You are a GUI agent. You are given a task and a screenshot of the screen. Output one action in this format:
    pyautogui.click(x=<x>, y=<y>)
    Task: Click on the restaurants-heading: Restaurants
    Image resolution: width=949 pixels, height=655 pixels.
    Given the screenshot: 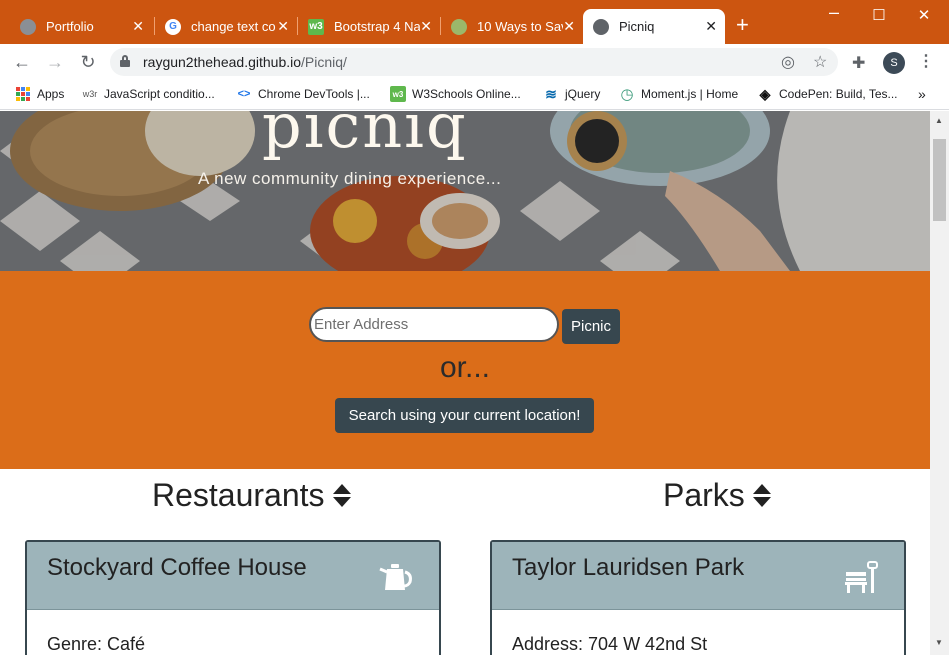 What is the action you would take?
    pyautogui.click(x=251, y=495)
    